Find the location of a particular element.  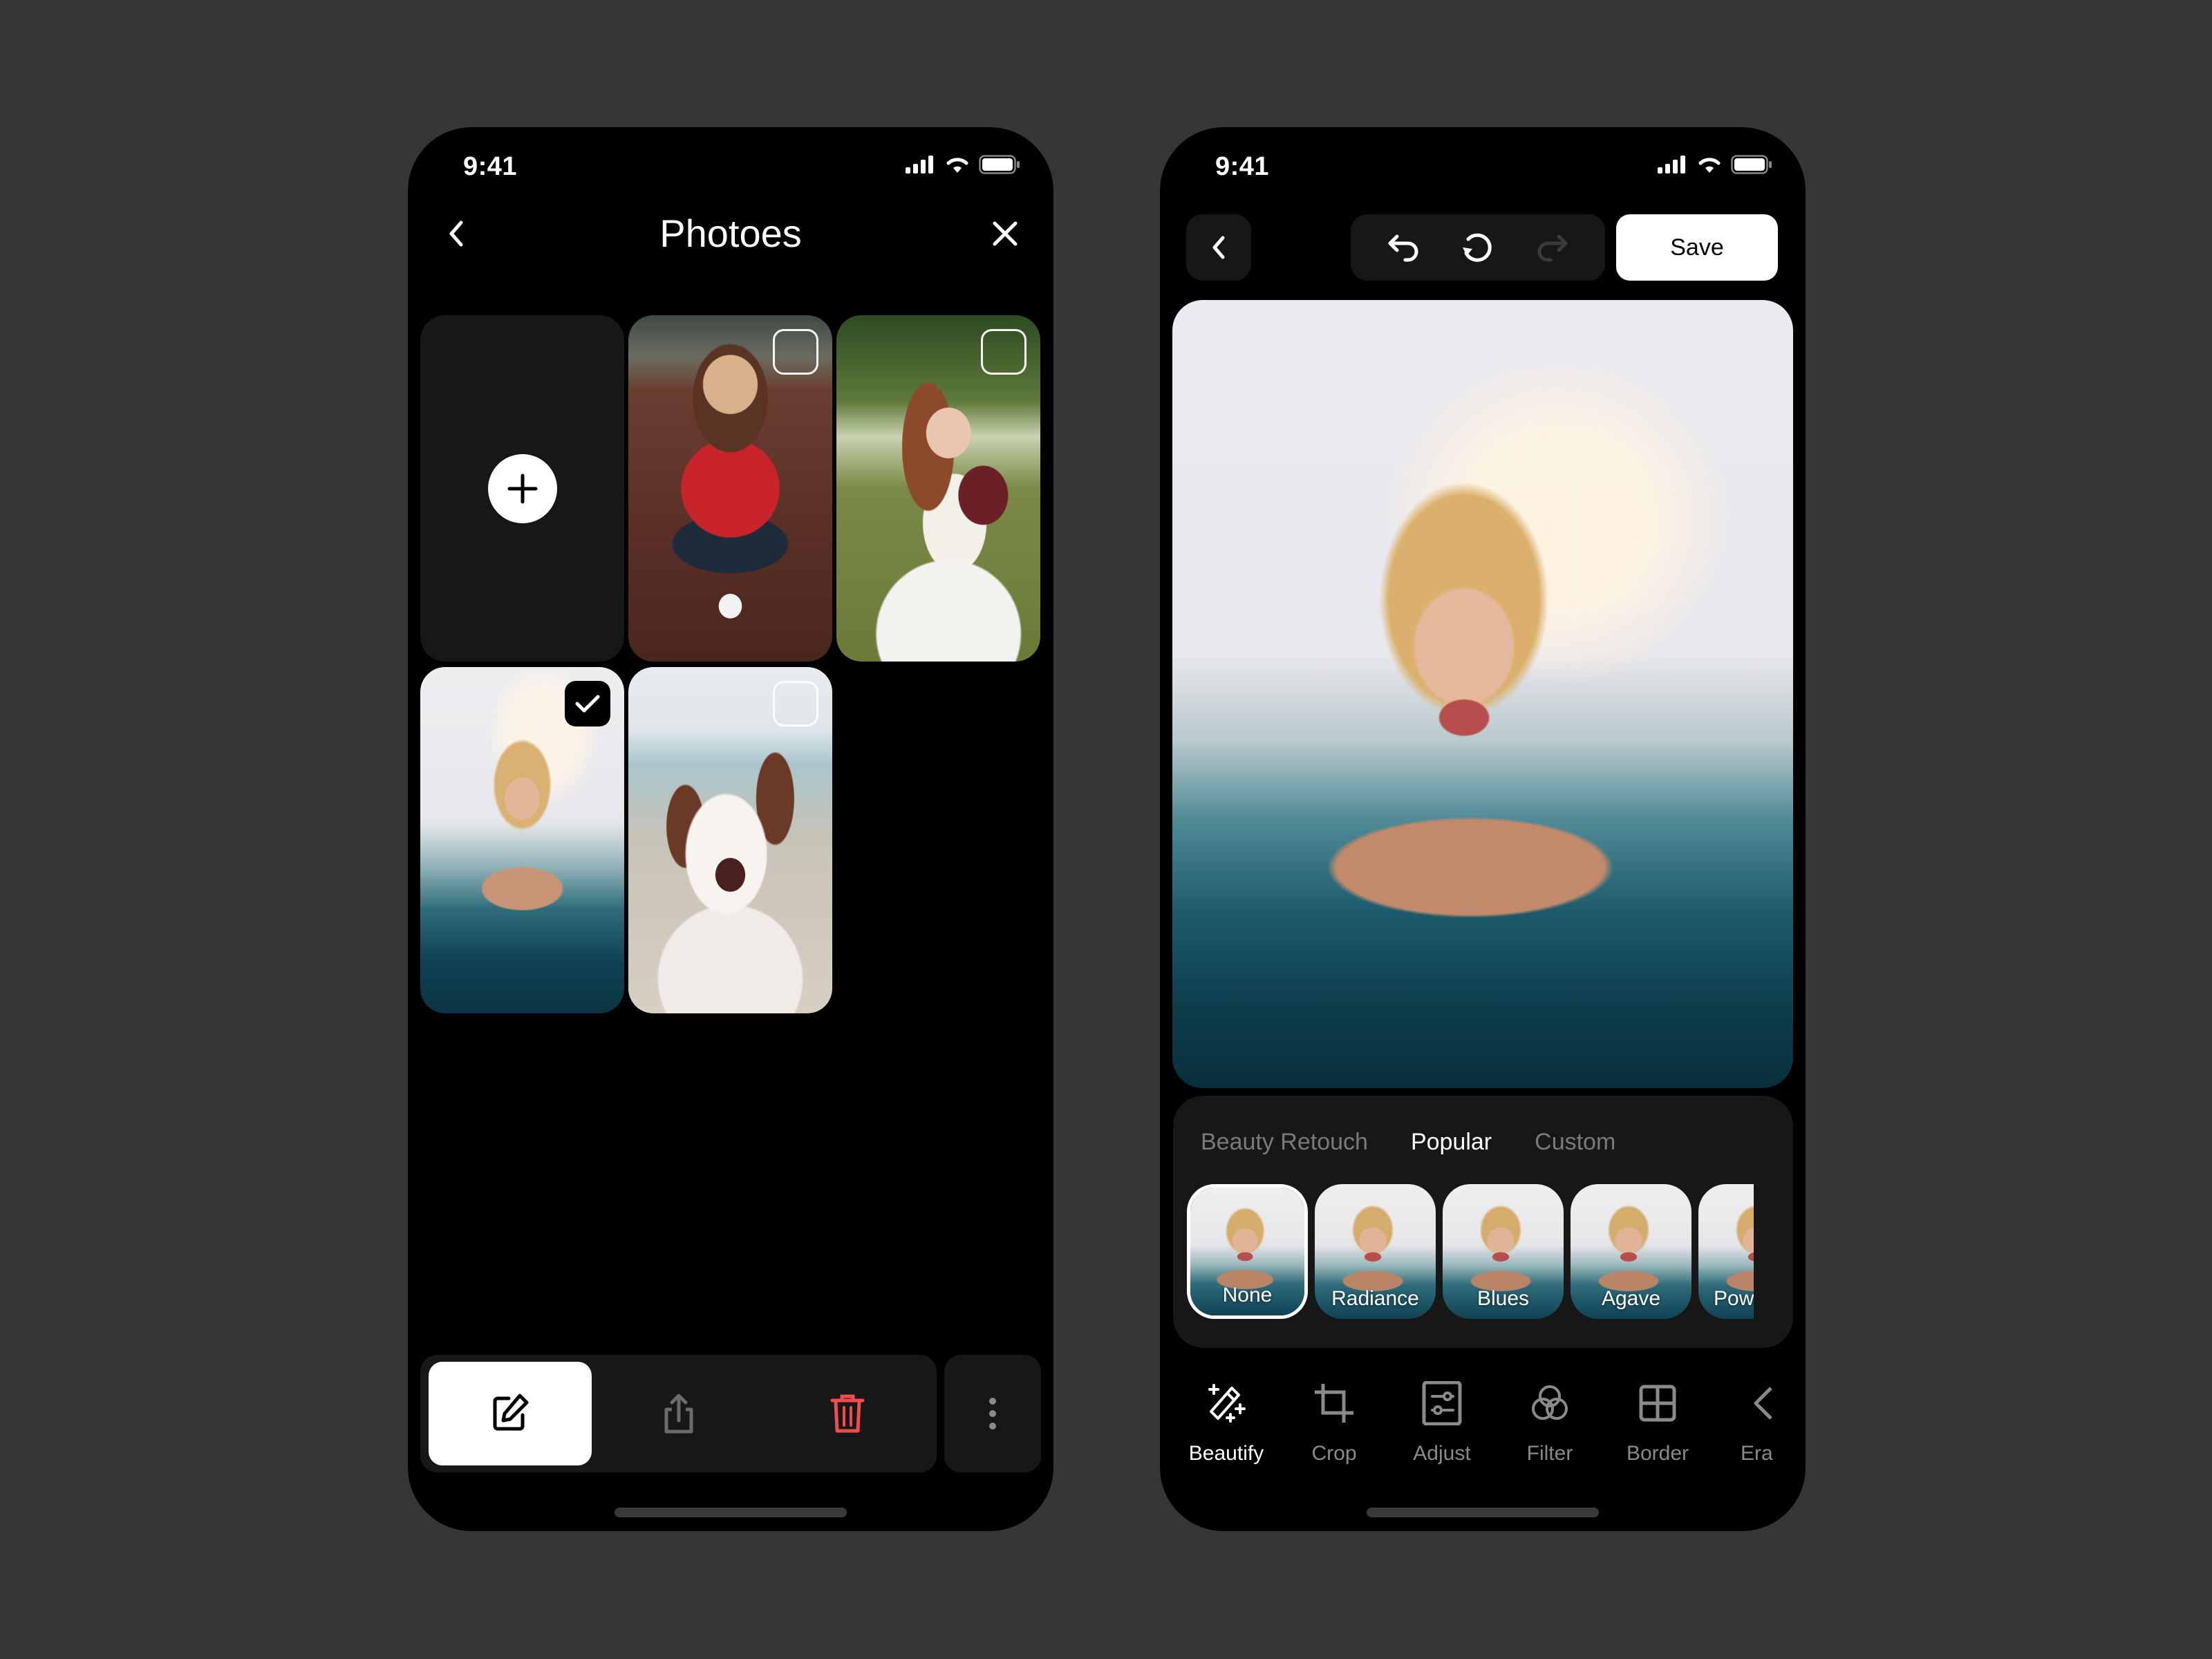

tool-crop: Crop is located at coordinates (1334, 1422).